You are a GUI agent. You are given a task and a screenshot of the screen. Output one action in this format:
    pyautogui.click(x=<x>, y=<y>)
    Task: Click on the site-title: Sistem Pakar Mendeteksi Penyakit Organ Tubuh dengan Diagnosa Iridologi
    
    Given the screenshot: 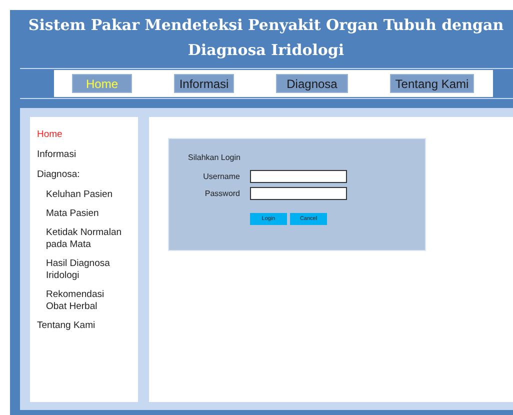 What is the action you would take?
    pyautogui.click(x=266, y=38)
    